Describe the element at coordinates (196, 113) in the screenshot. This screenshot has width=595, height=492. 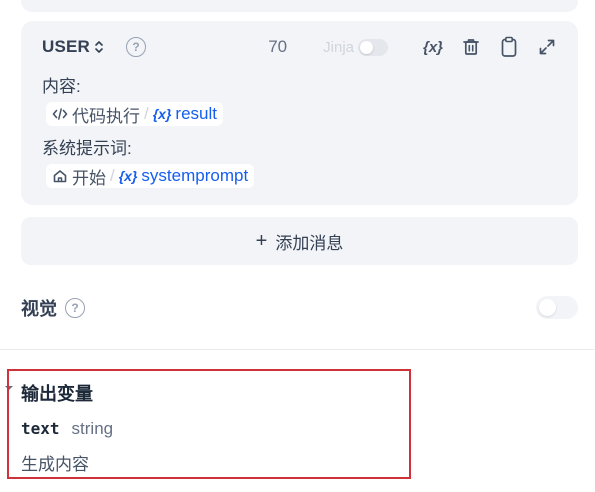
I see `variable-name: result` at that location.